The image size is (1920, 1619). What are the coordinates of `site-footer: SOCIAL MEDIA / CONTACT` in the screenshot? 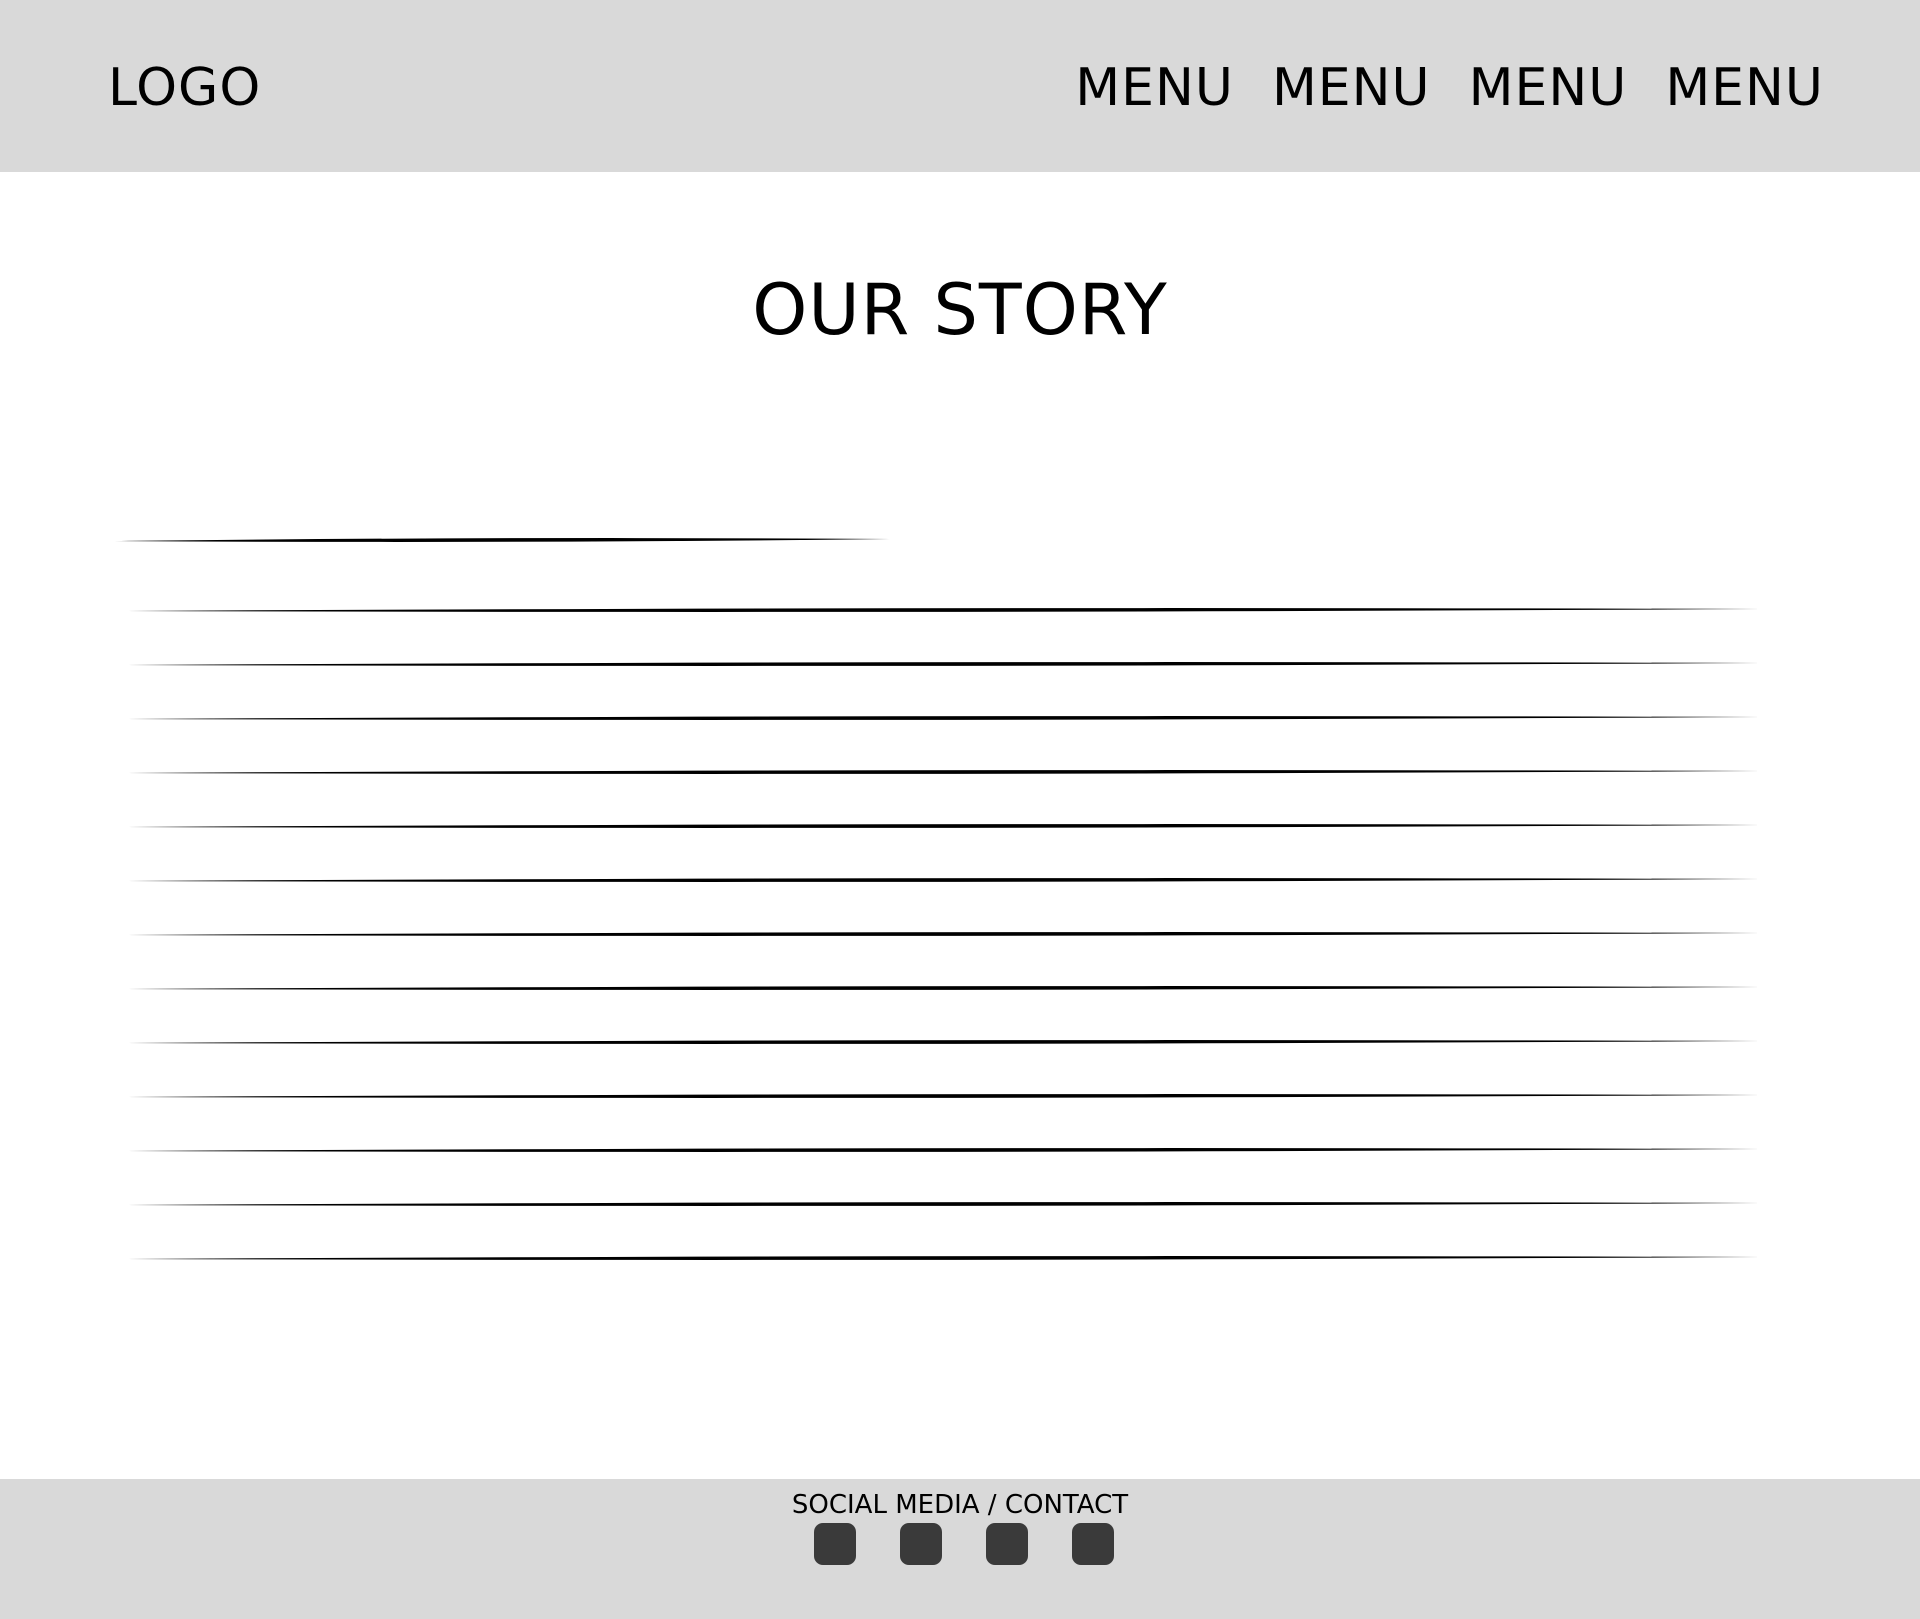 It's located at (960, 1549).